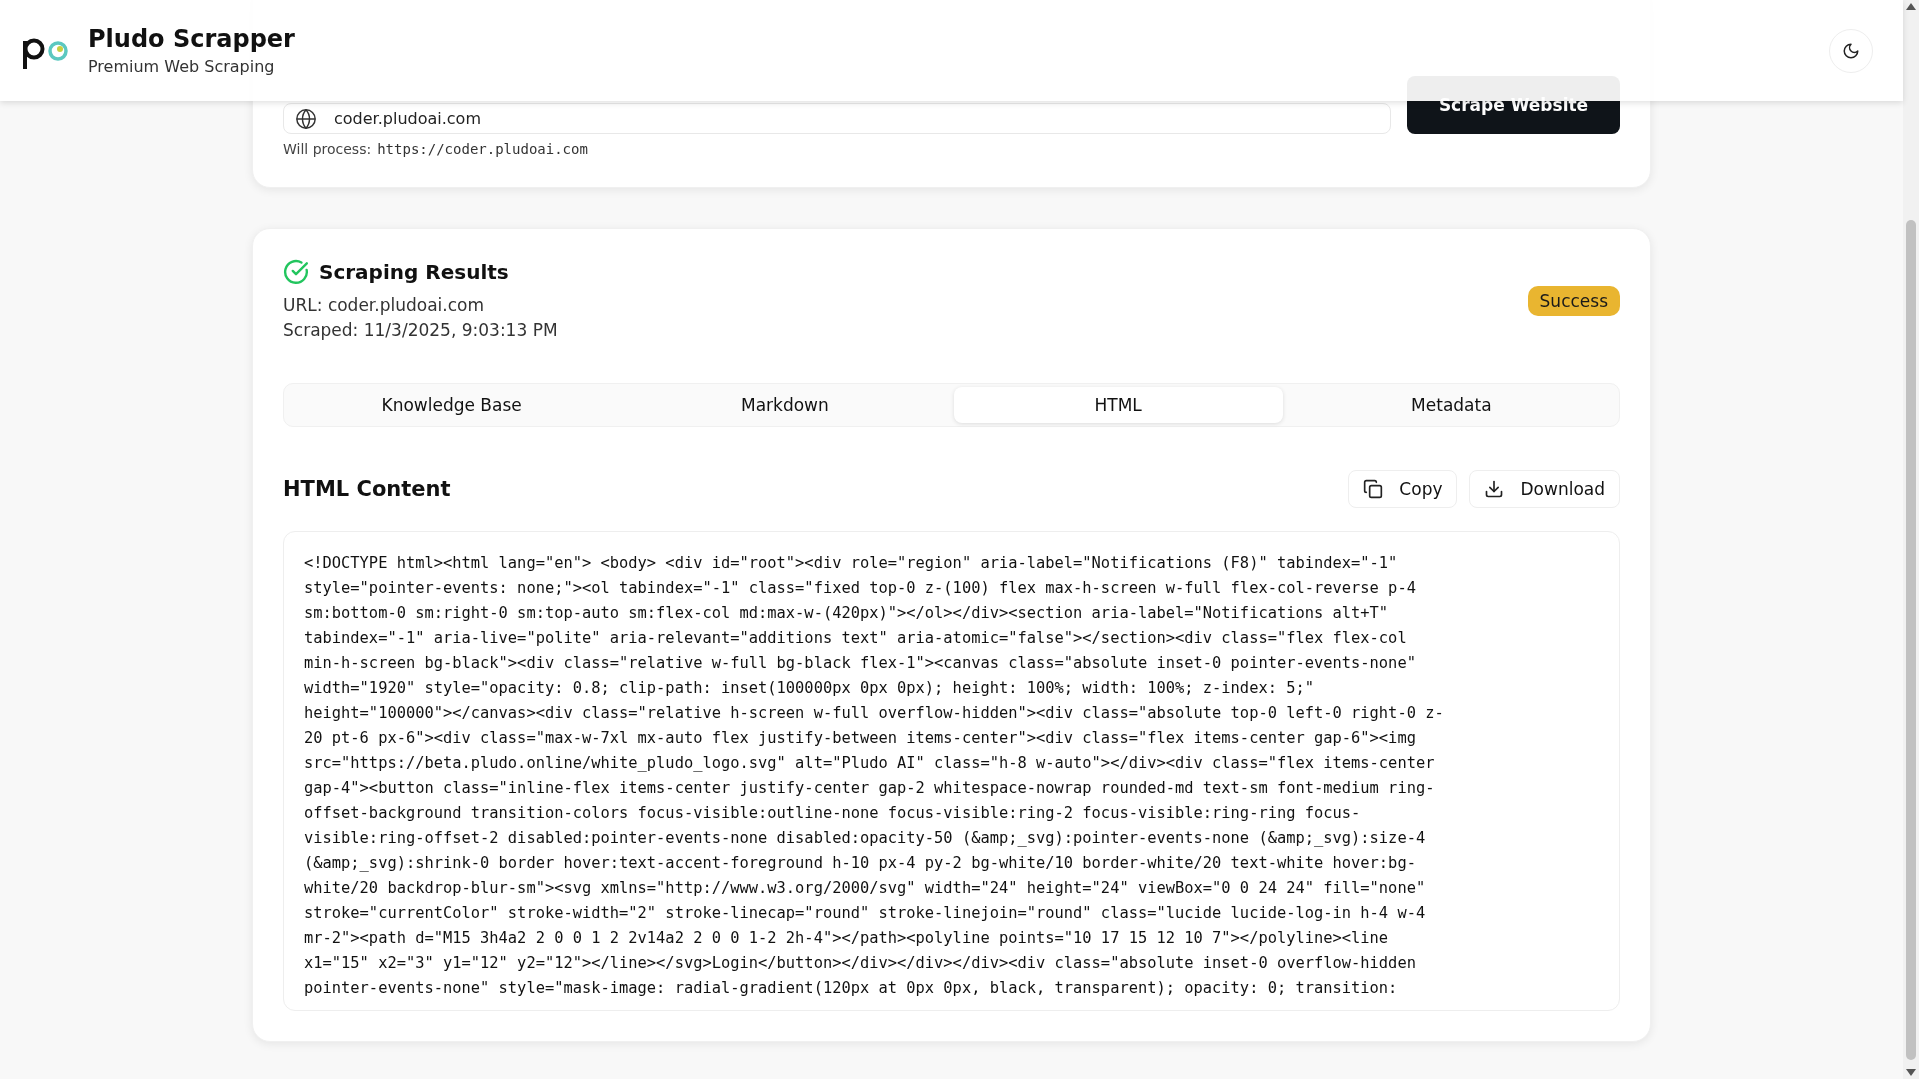 The height and width of the screenshot is (1079, 1919). Describe the element at coordinates (296, 272) in the screenshot. I see `check-circle-icon` at that location.